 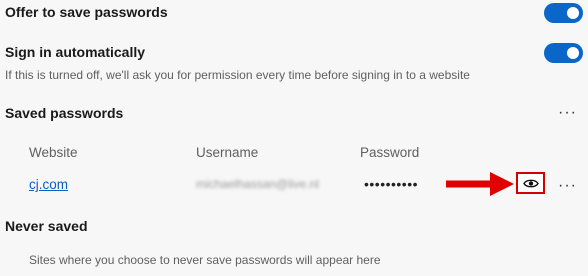 I want to click on saved-password-username: michaelhassan@live.nl, so click(x=257, y=184).